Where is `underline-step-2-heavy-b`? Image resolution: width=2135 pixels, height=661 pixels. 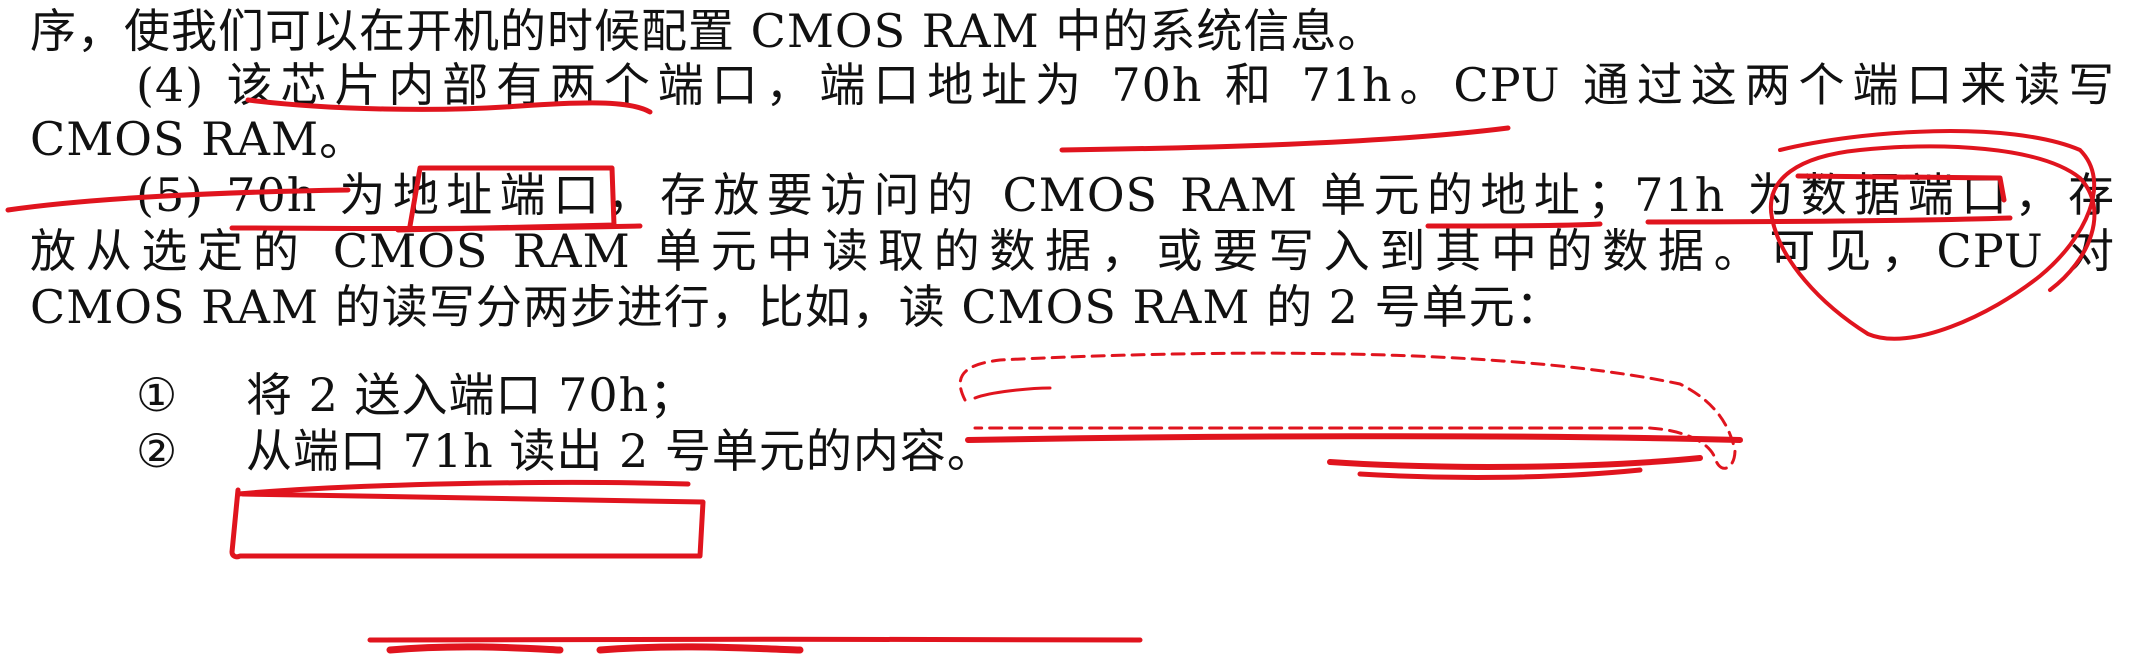 underline-step-2-heavy-b is located at coordinates (700, 648).